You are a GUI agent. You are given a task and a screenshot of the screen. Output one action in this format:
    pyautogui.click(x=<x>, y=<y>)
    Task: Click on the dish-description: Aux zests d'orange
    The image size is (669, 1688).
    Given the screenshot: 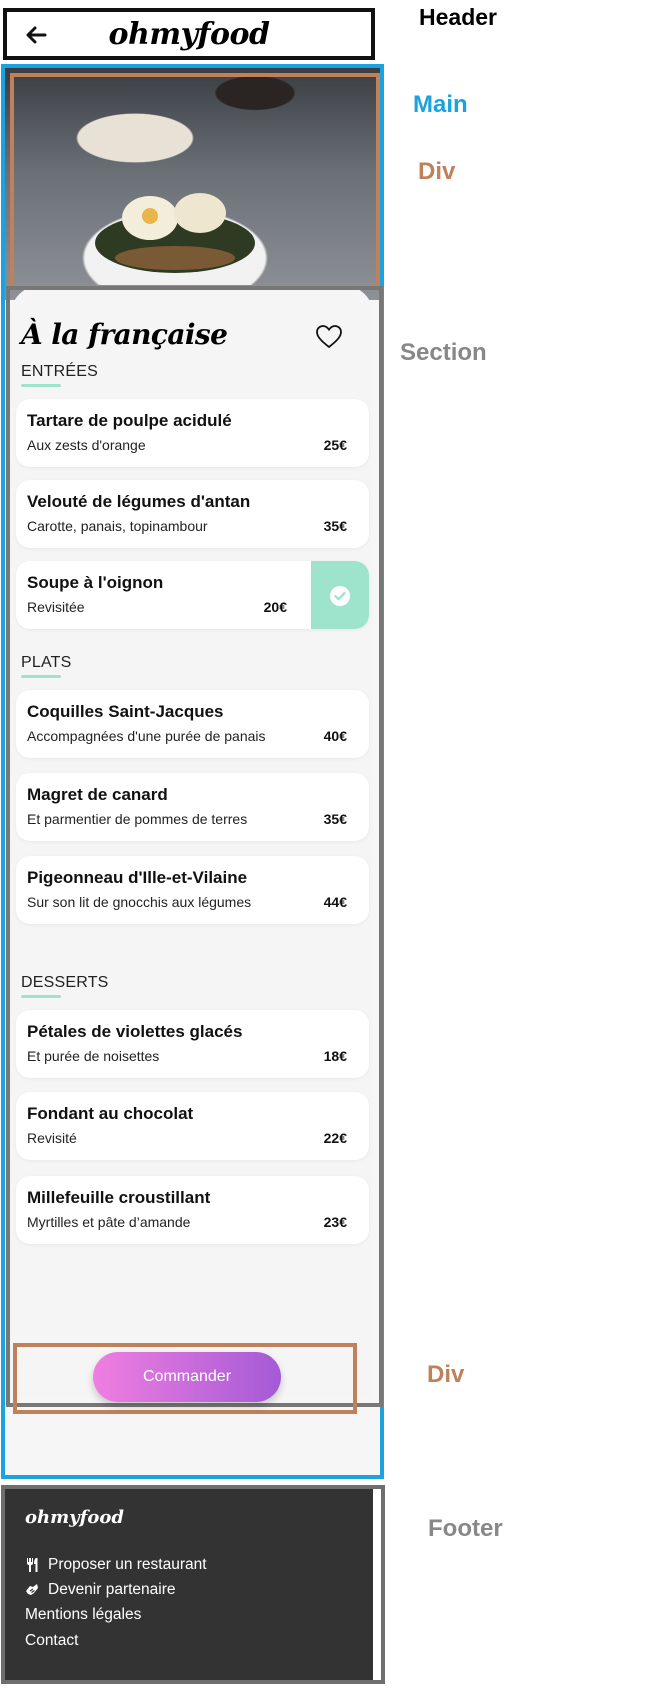 What is the action you would take?
    pyautogui.click(x=86, y=445)
    